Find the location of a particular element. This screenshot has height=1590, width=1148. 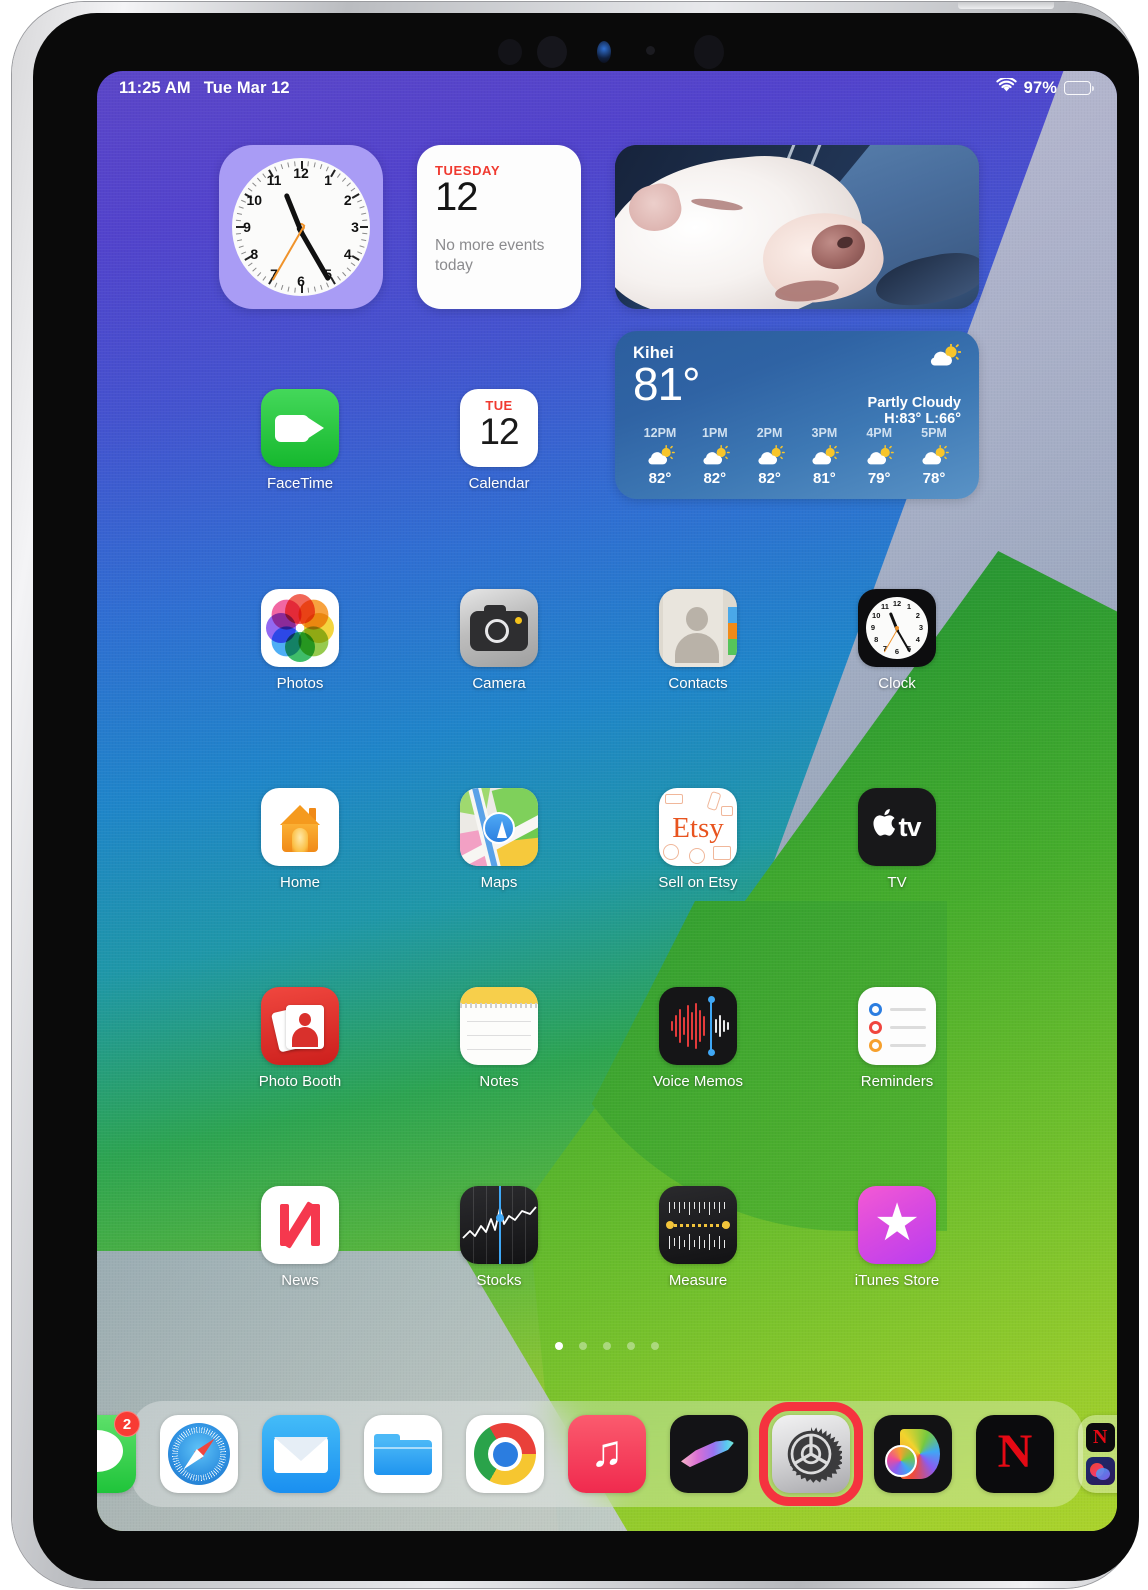

volume-button is located at coordinates (1006, 5).